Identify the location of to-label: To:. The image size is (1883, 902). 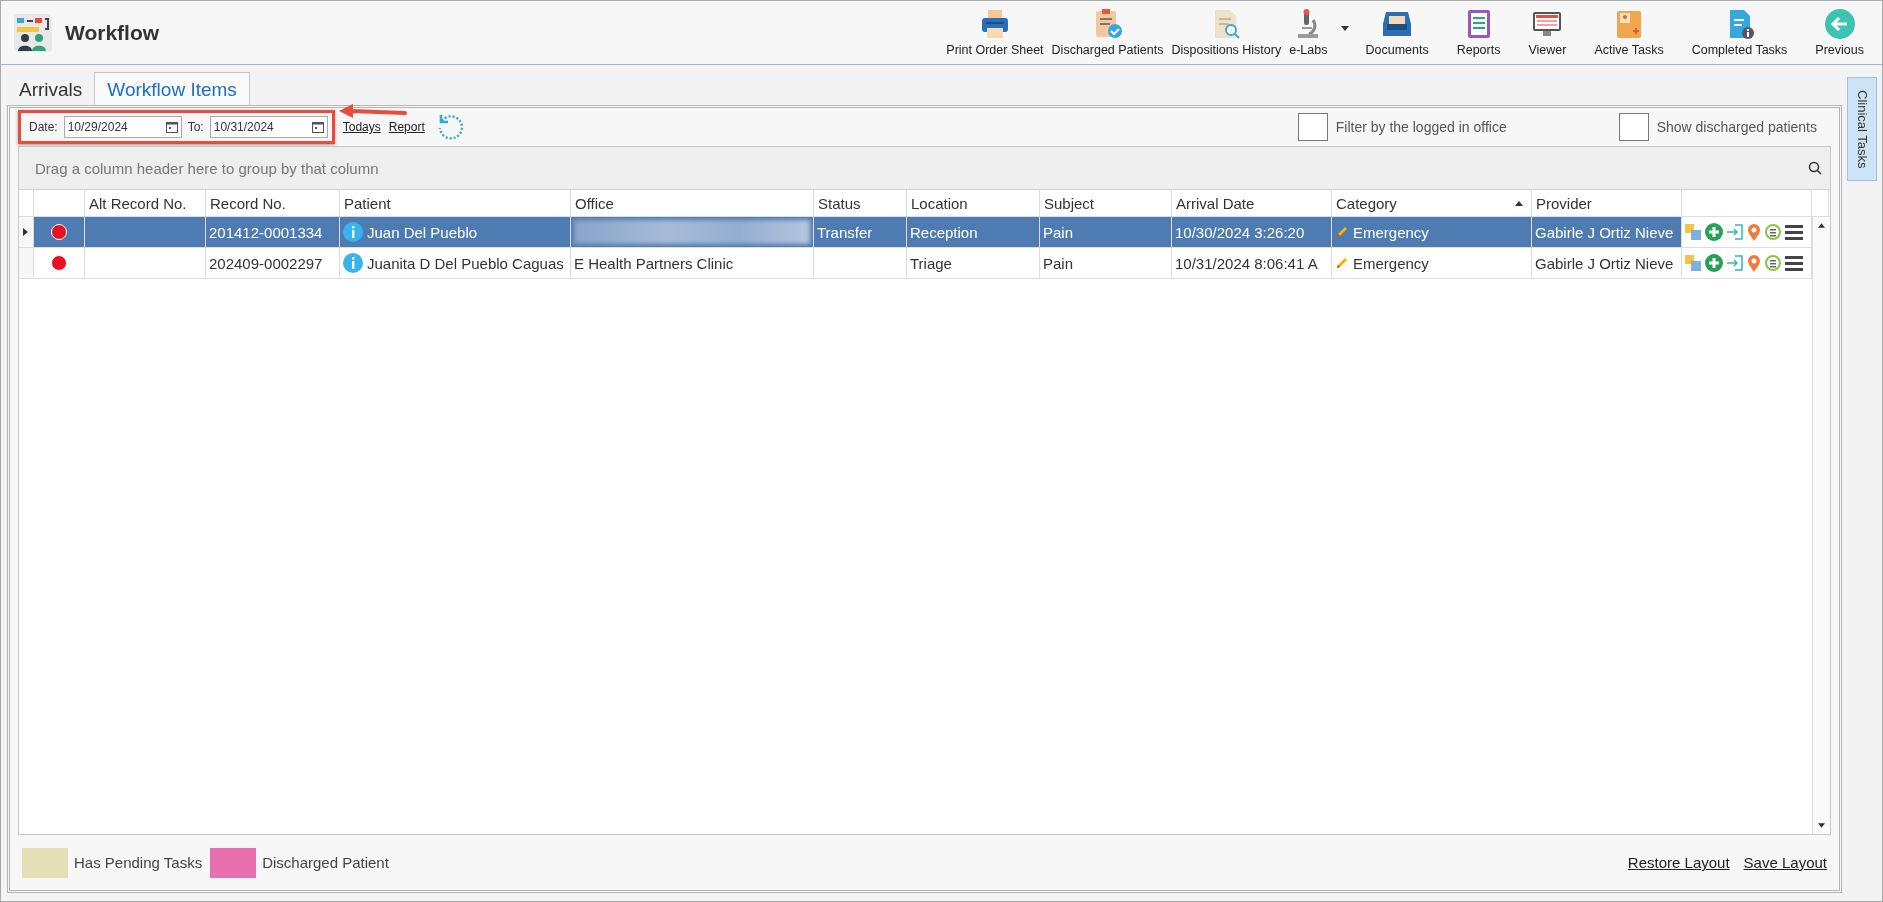
(195, 127).